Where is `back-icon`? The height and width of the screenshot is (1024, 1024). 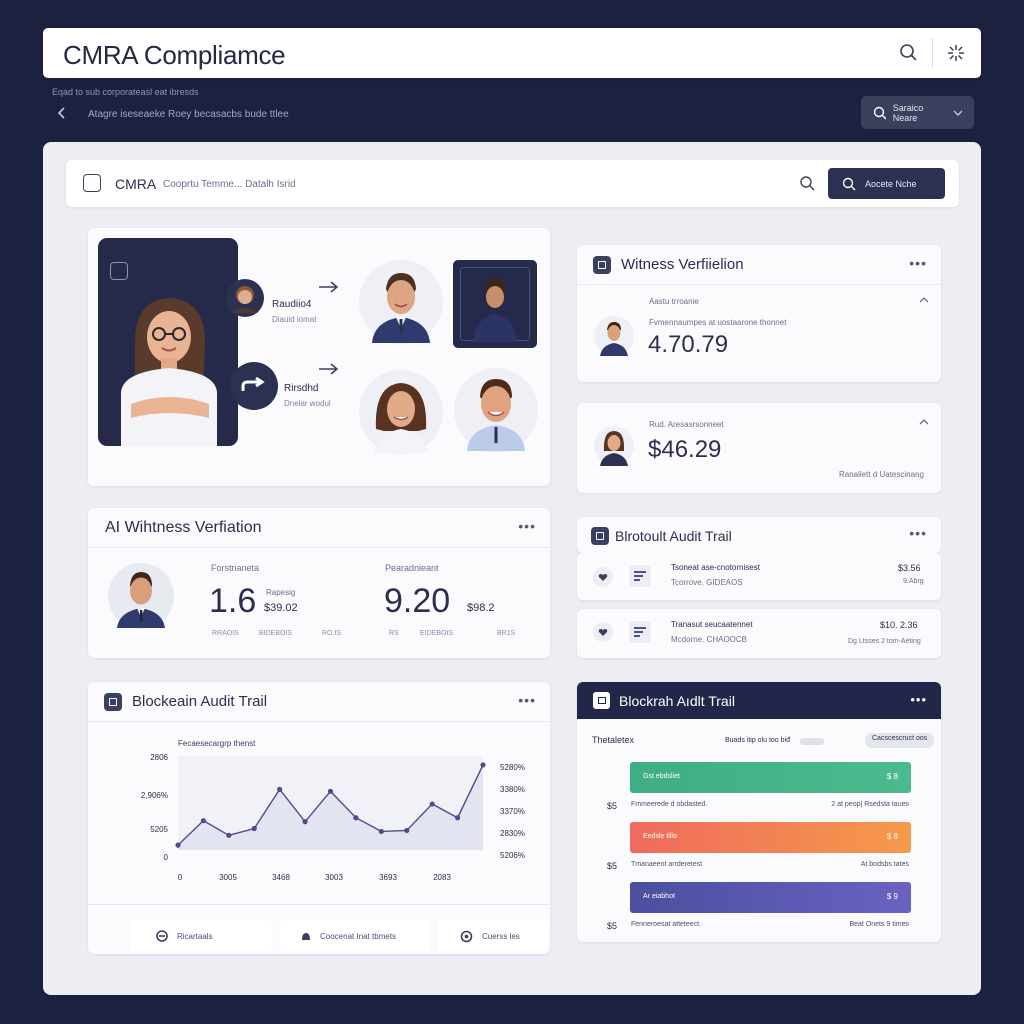 back-icon is located at coordinates (62, 113).